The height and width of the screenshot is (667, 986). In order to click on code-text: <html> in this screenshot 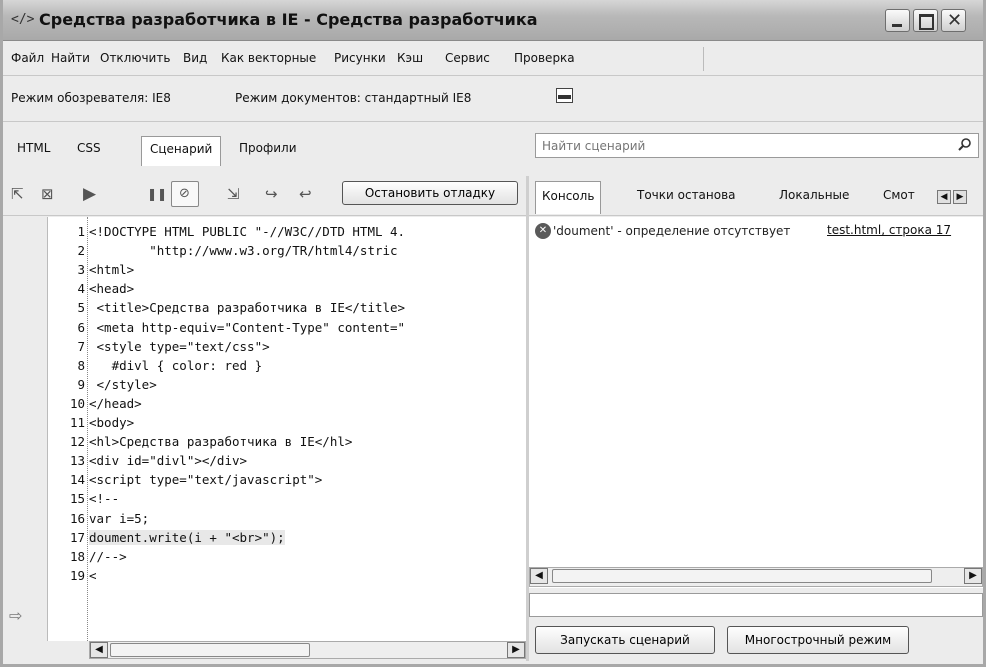, I will do `click(112, 270)`.